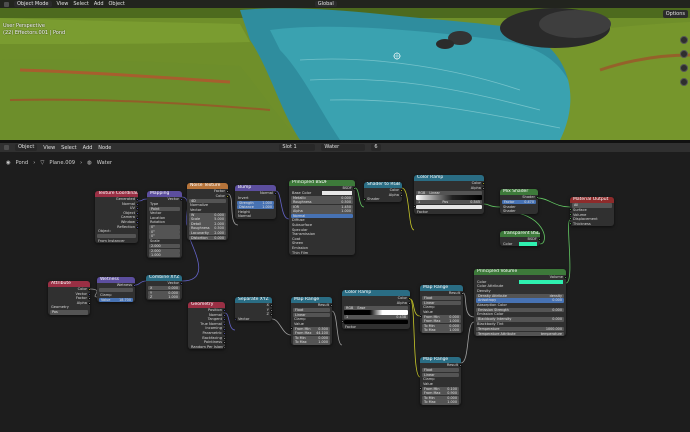 The height and width of the screenshot is (432, 690). What do you see at coordinates (592, 200) in the screenshot?
I see `node-header: Material Output` at bounding box center [592, 200].